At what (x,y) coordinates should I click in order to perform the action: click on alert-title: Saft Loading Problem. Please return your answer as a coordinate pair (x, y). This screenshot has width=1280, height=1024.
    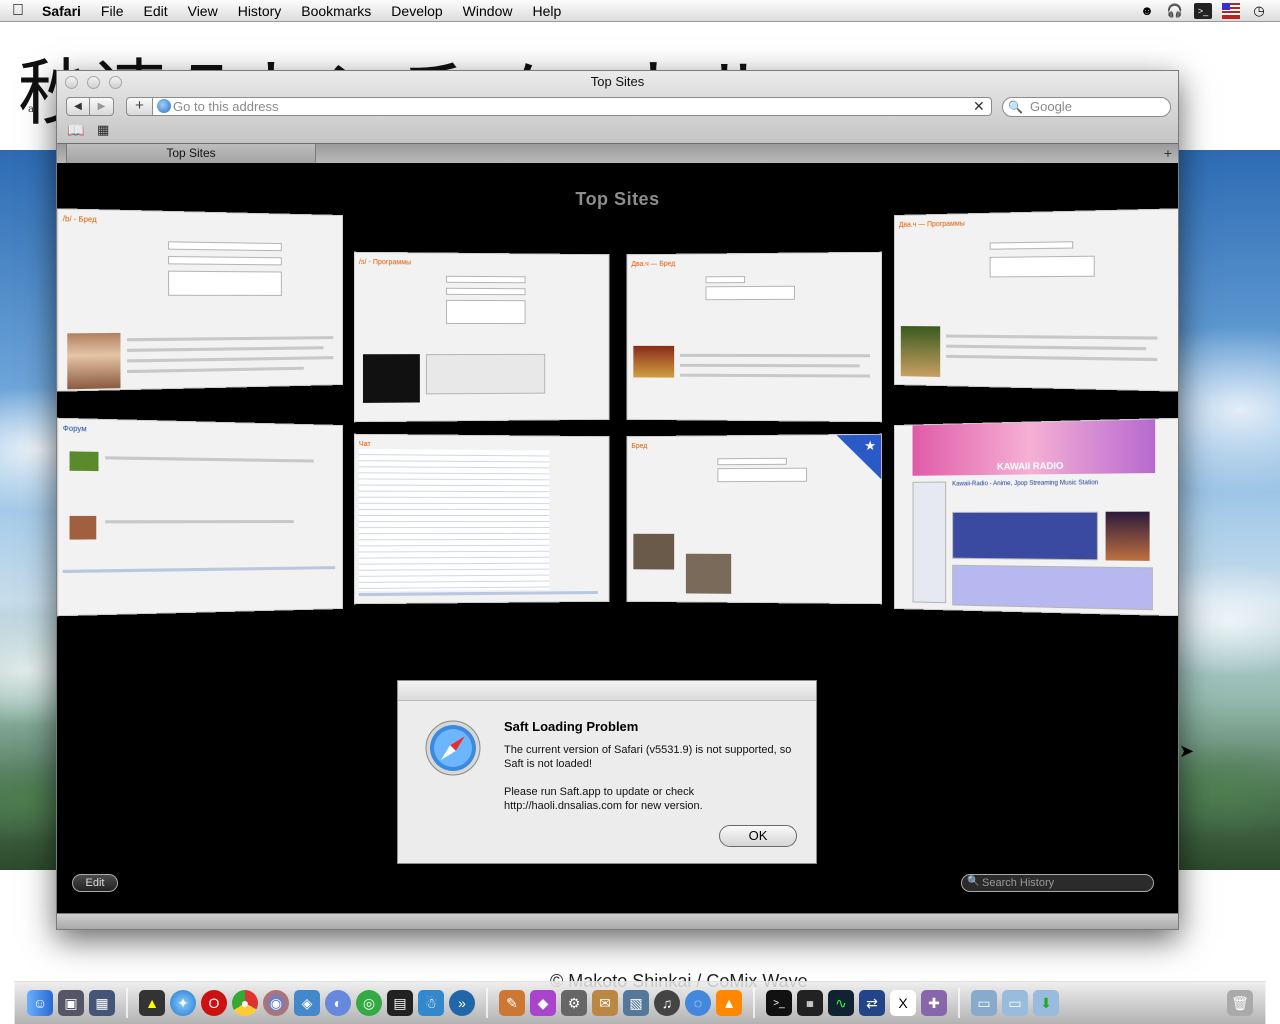
    Looking at the image, I should click on (571, 726).